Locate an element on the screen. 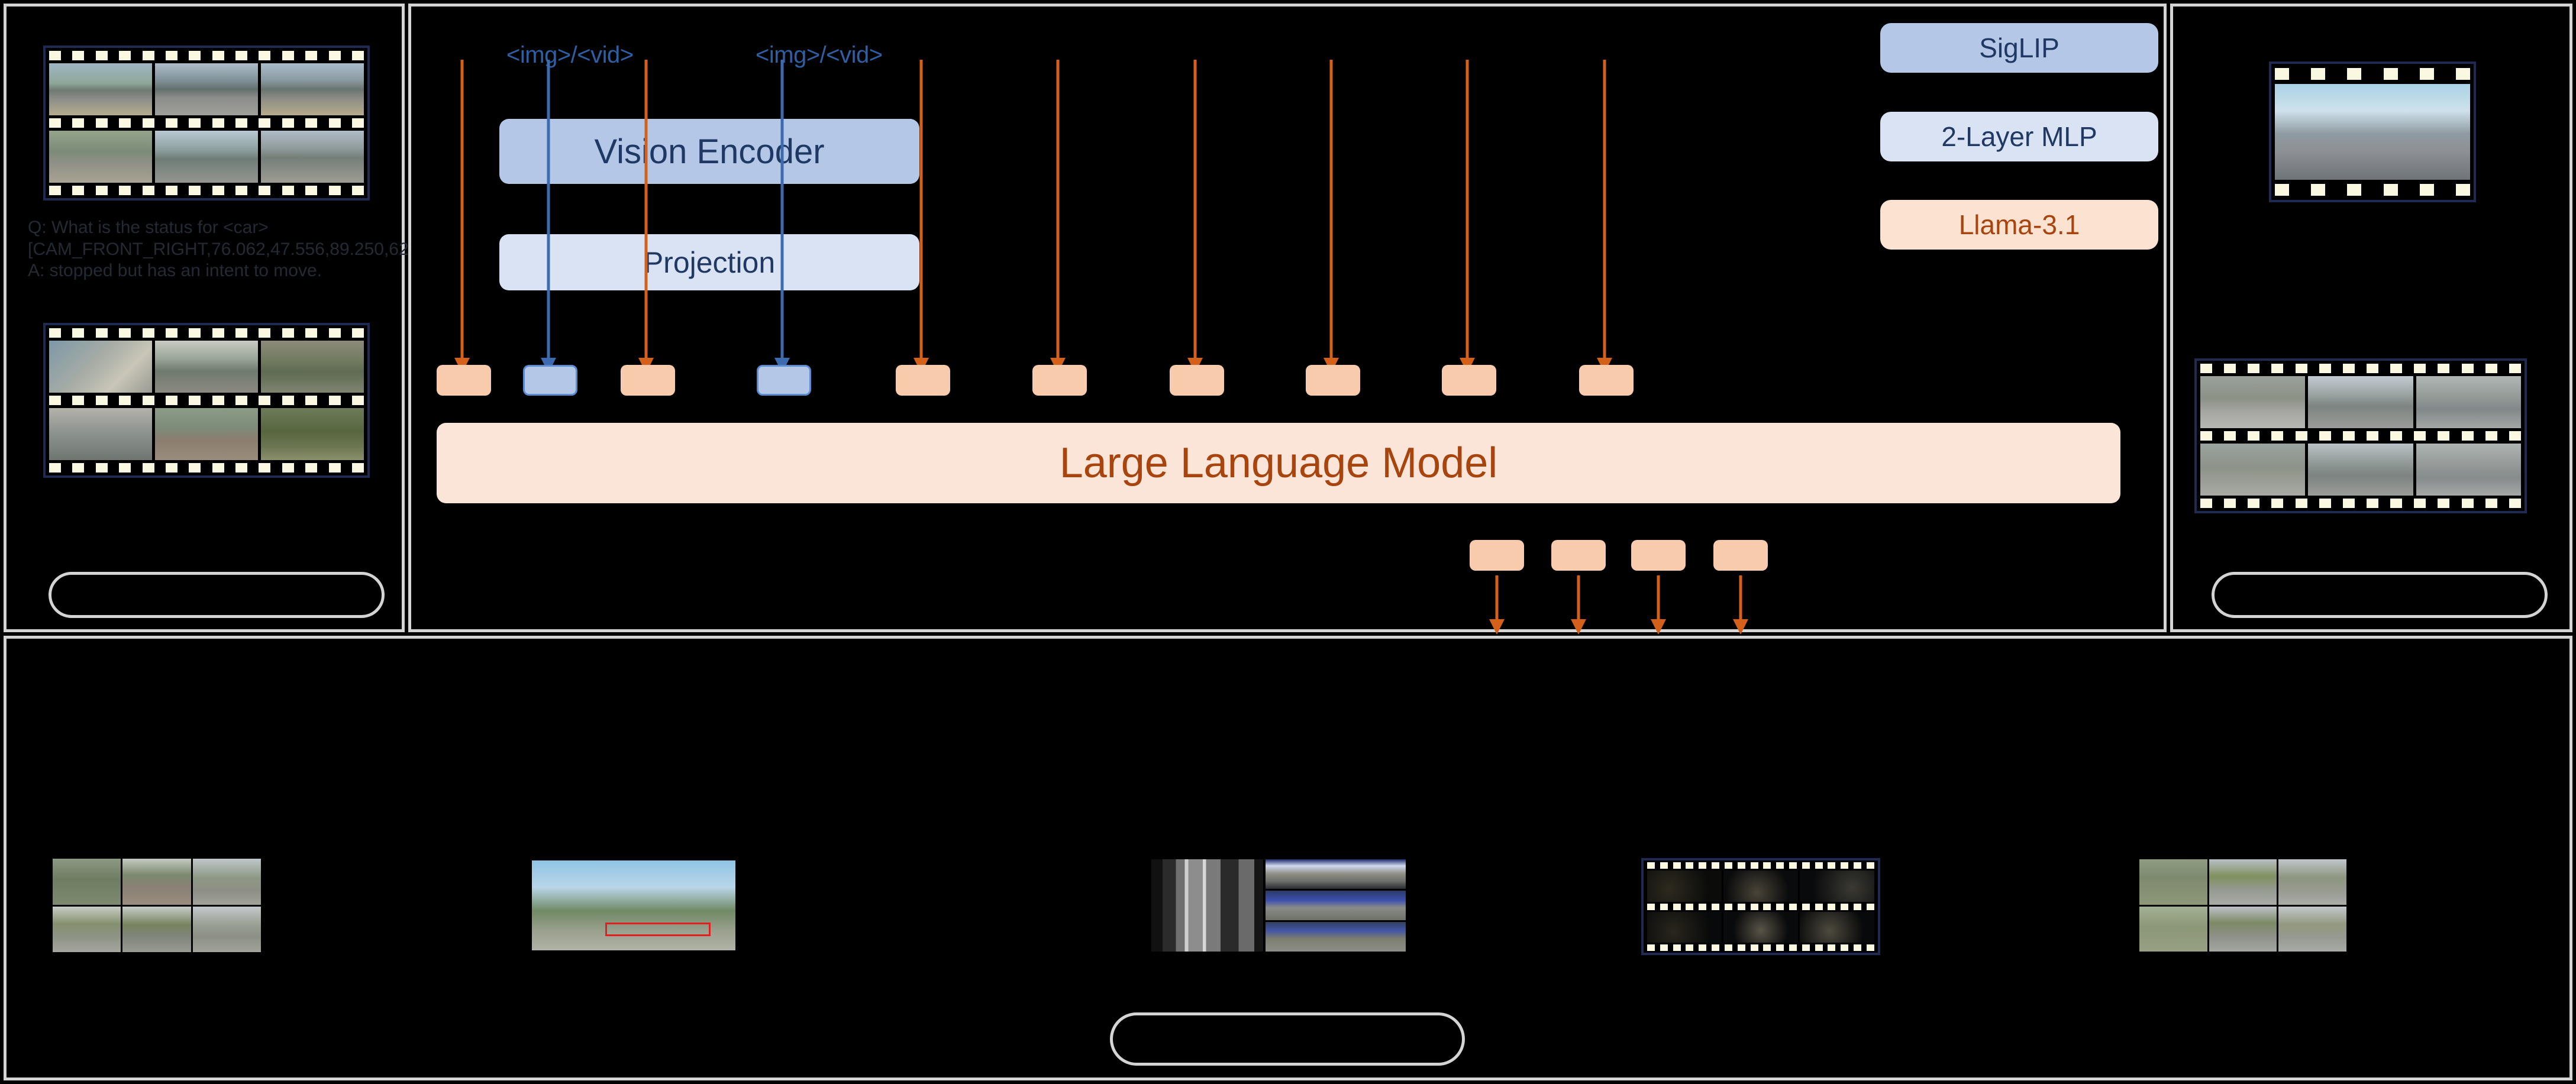 This screenshot has width=2576, height=1084. legend-item-mlp: 2-Layer MLP is located at coordinates (2019, 136).